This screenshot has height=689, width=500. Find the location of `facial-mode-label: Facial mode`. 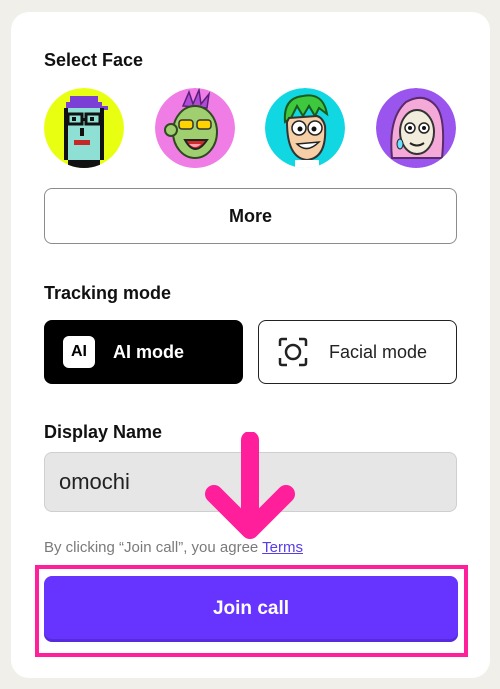

facial-mode-label: Facial mode is located at coordinates (378, 351).